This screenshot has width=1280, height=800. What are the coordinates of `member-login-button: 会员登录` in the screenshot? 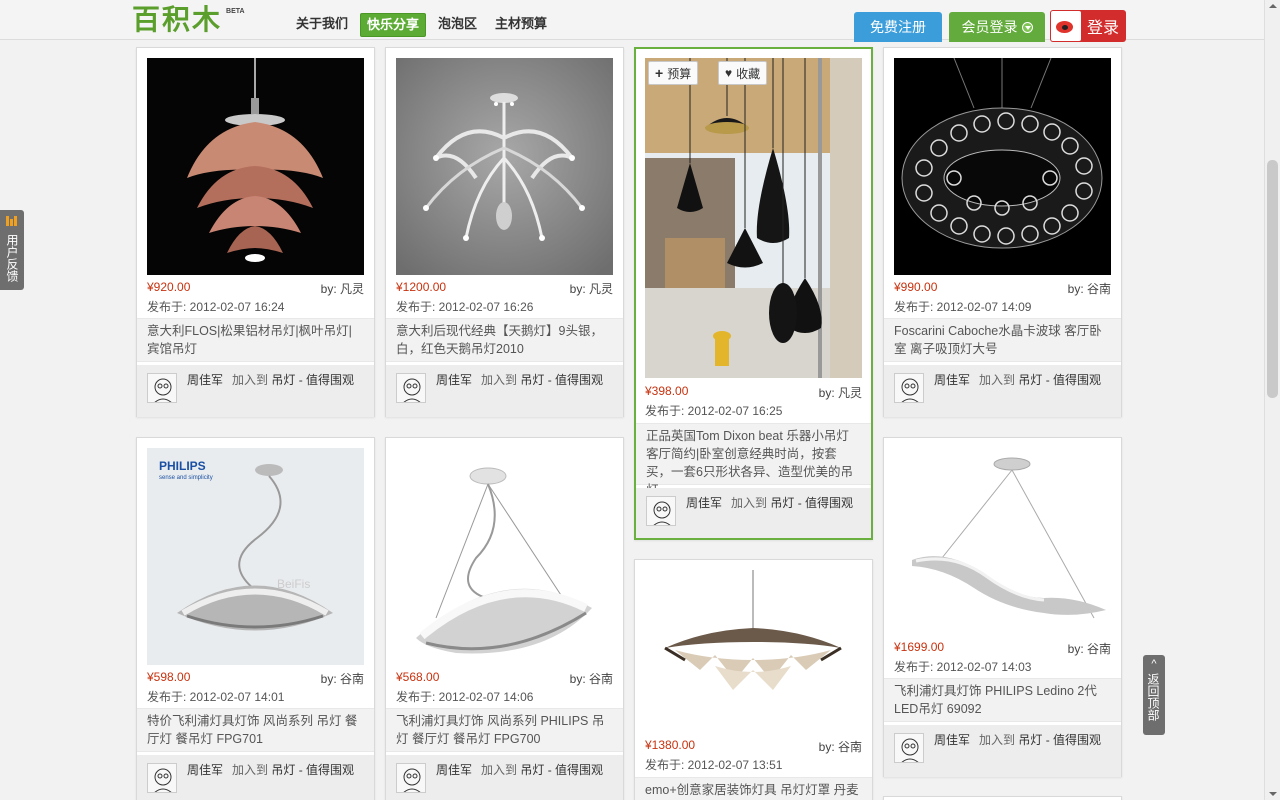 It's located at (997, 27).